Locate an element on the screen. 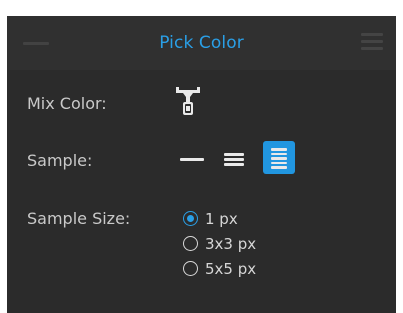 The image size is (403, 313). hamburger-menu-icon is located at coordinates (372, 42).